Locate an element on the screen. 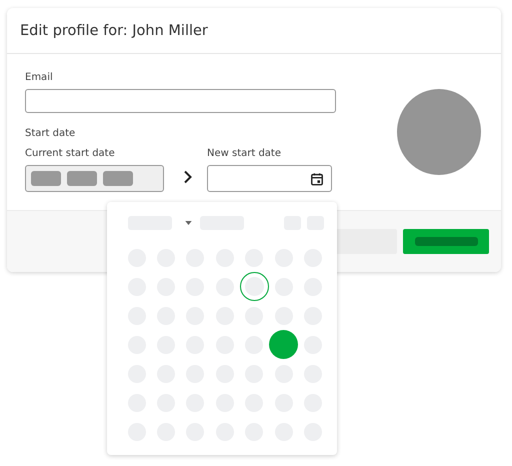 The height and width of the screenshot is (466, 512). primary-button is located at coordinates (446, 241).